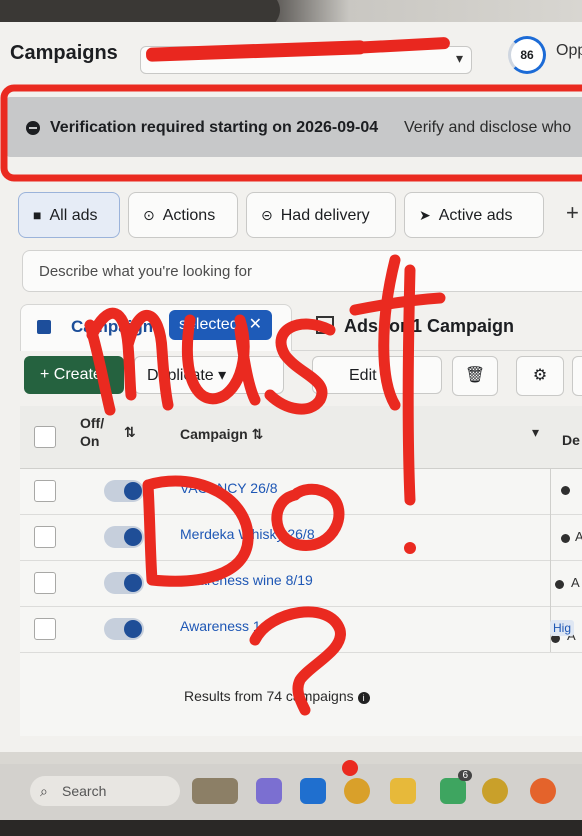 The image size is (582, 836). Describe the element at coordinates (215, 791) in the screenshot. I see `widget-icon` at that location.